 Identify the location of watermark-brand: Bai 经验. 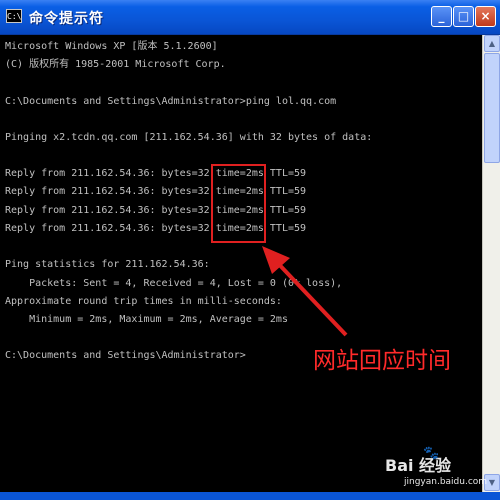
(418, 465).